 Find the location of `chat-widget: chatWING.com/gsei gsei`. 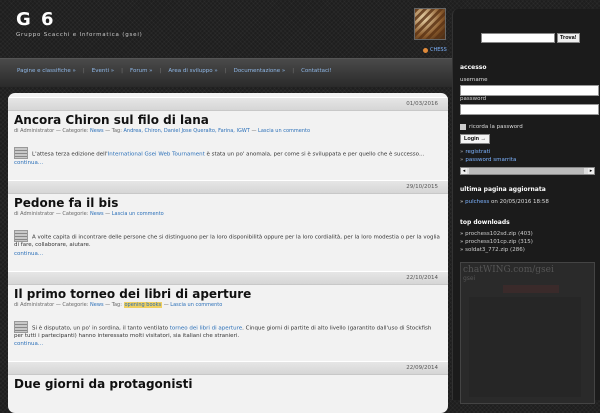

chat-widget: chatWING.com/gsei gsei is located at coordinates (527, 333).